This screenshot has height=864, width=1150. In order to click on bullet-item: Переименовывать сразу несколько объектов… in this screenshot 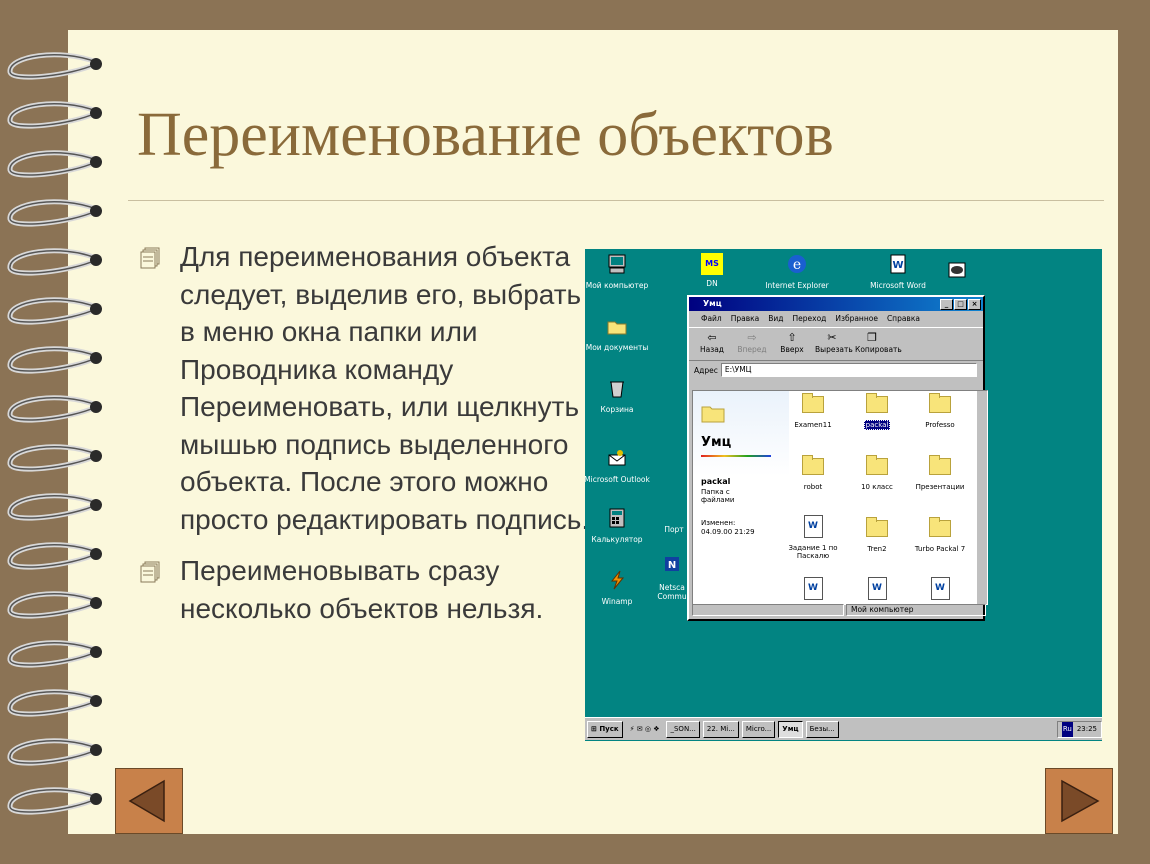, I will do `click(365, 589)`.